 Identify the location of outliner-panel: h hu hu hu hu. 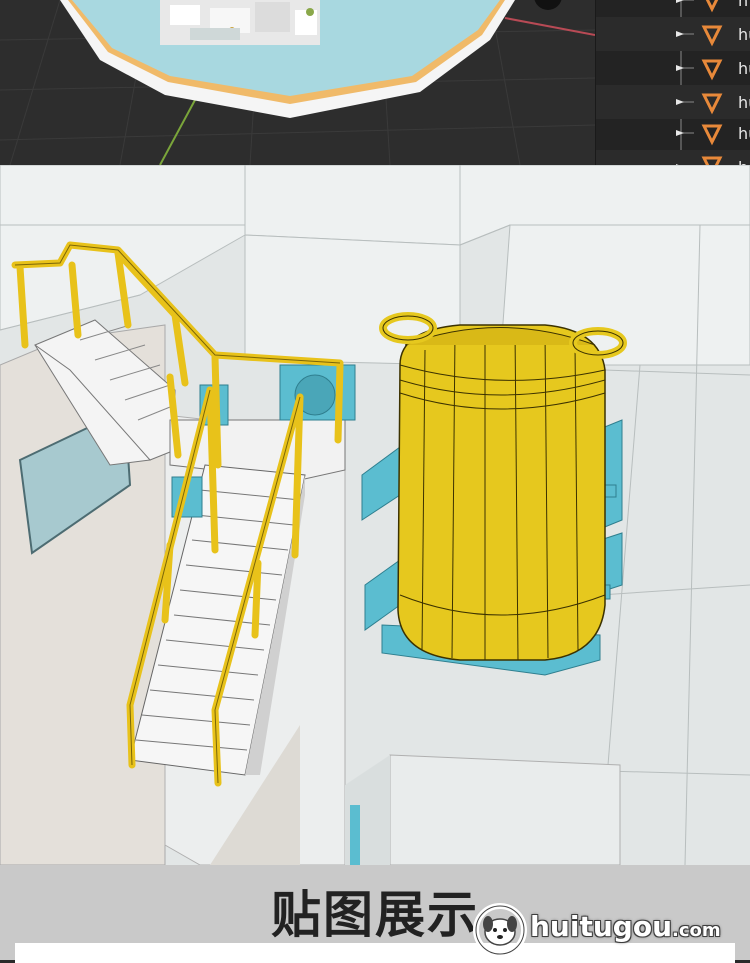
(672, 82).